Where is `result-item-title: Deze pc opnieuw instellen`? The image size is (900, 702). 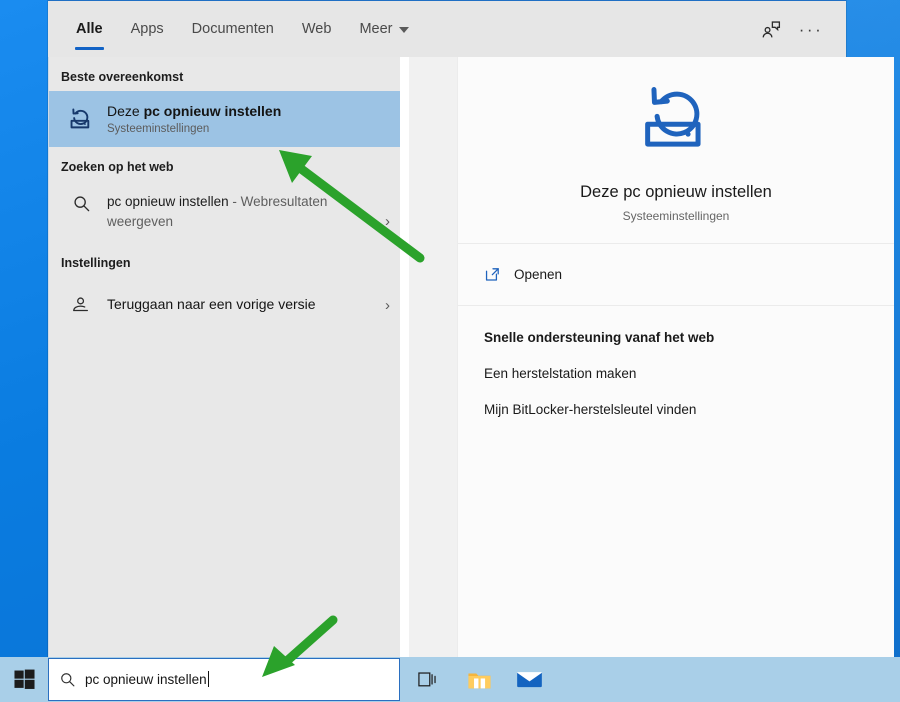 result-item-title: Deze pc opnieuw instellen is located at coordinates (248, 112).